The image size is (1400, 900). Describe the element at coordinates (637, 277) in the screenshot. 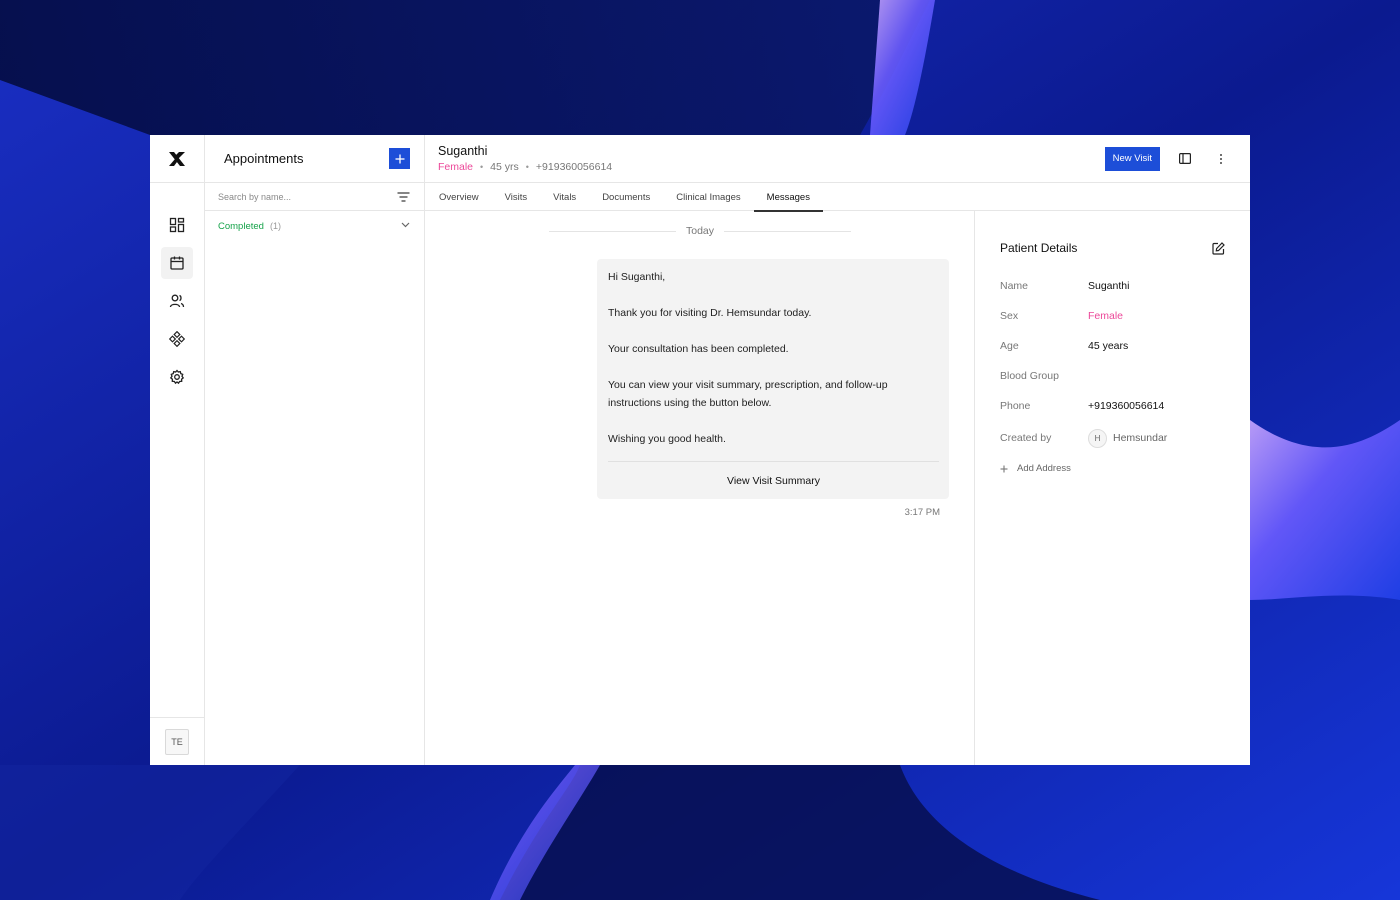

I see `message-paragraph: Hi Suganthi,` at that location.